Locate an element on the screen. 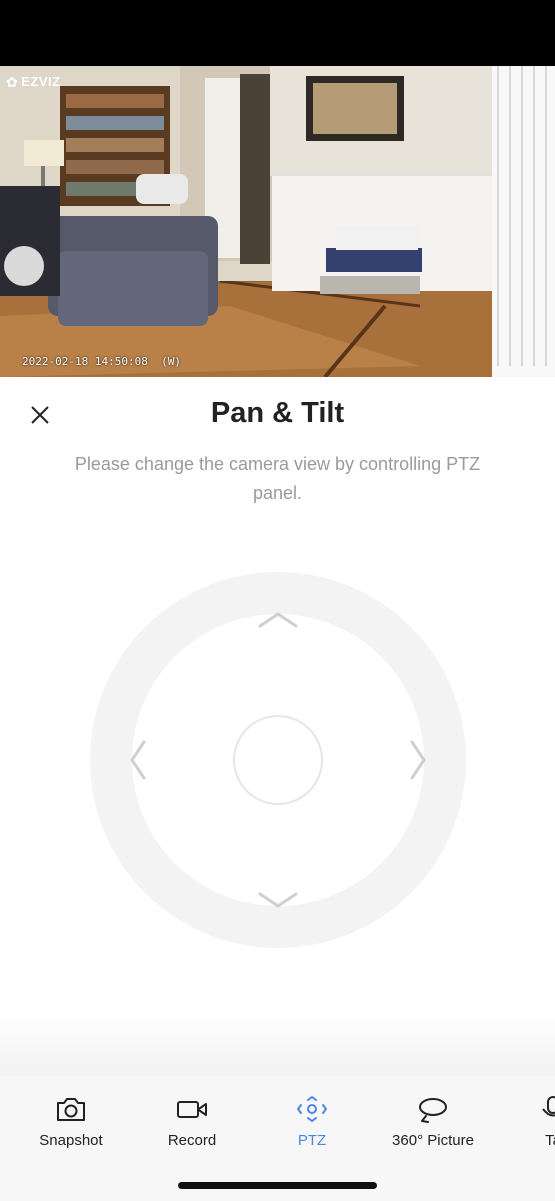 This screenshot has width=555, height=1201. ptz-button: PTZ is located at coordinates (312, 1121).